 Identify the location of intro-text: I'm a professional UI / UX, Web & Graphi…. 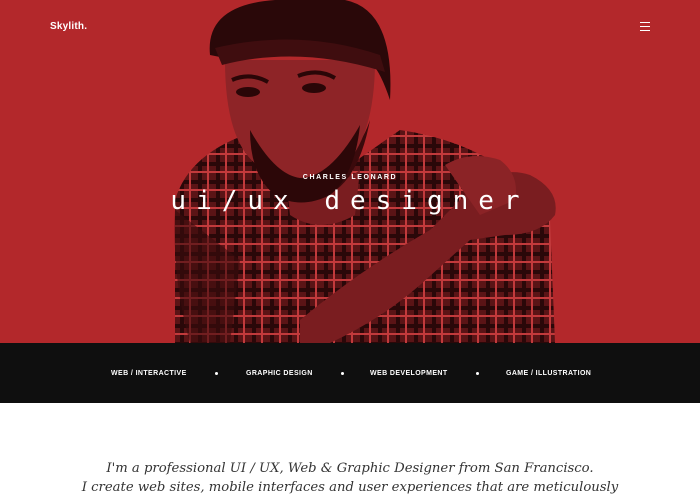
(350, 478).